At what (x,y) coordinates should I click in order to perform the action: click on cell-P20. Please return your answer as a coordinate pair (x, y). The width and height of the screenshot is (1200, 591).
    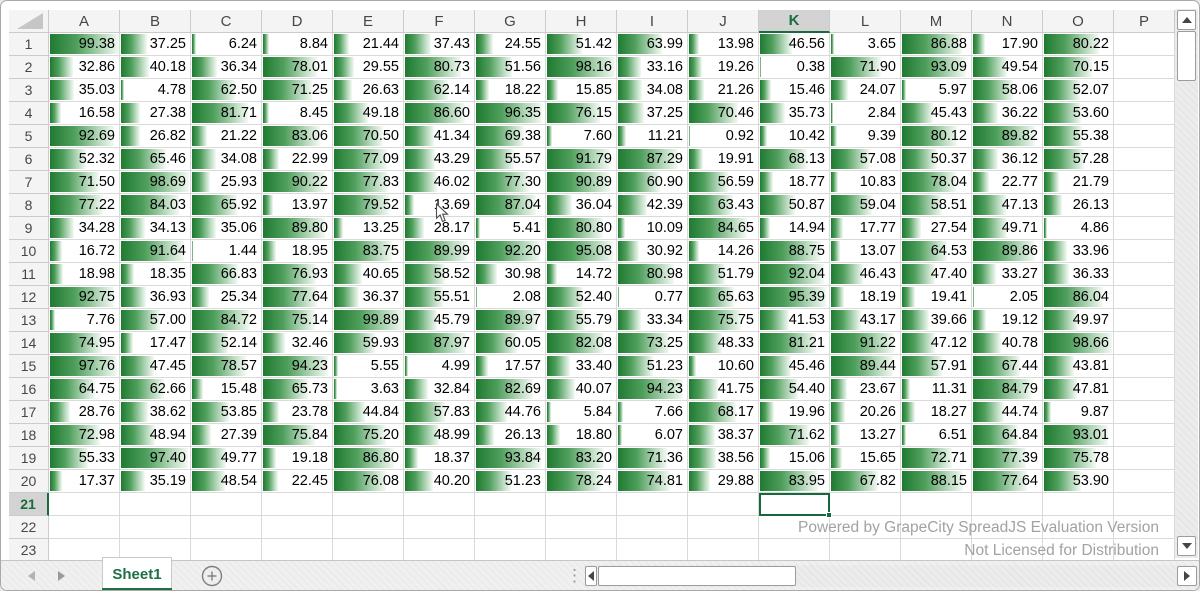
    Looking at the image, I should click on (1144, 481).